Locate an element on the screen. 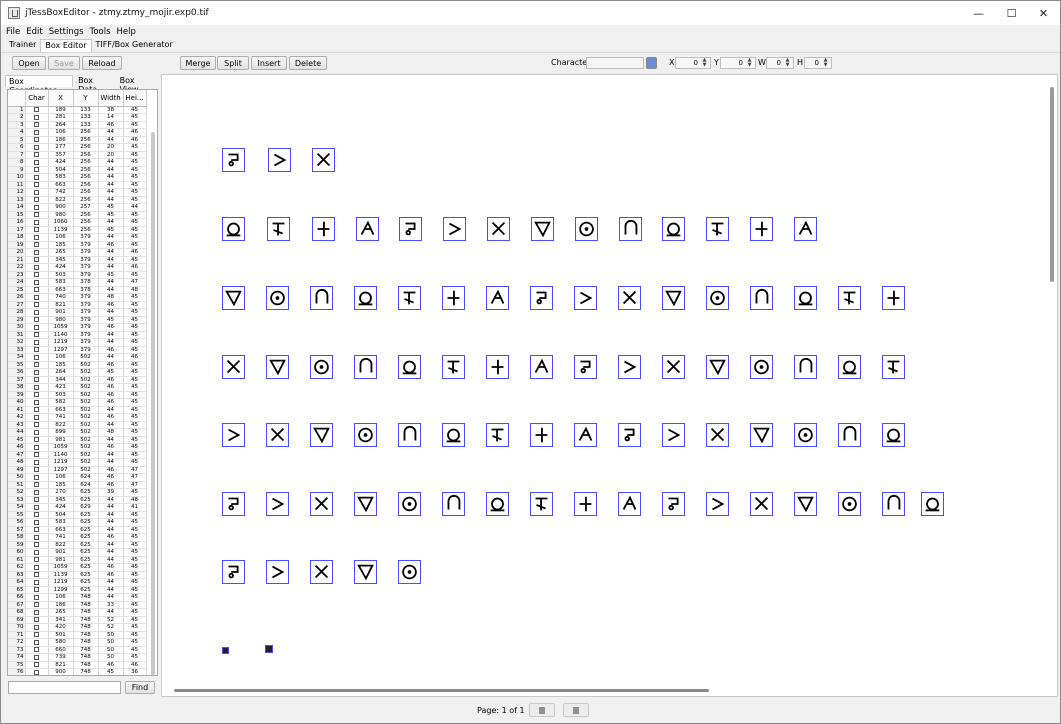 The image size is (1061, 724). table-row: 15 980 256 45 45 is located at coordinates (77, 215).